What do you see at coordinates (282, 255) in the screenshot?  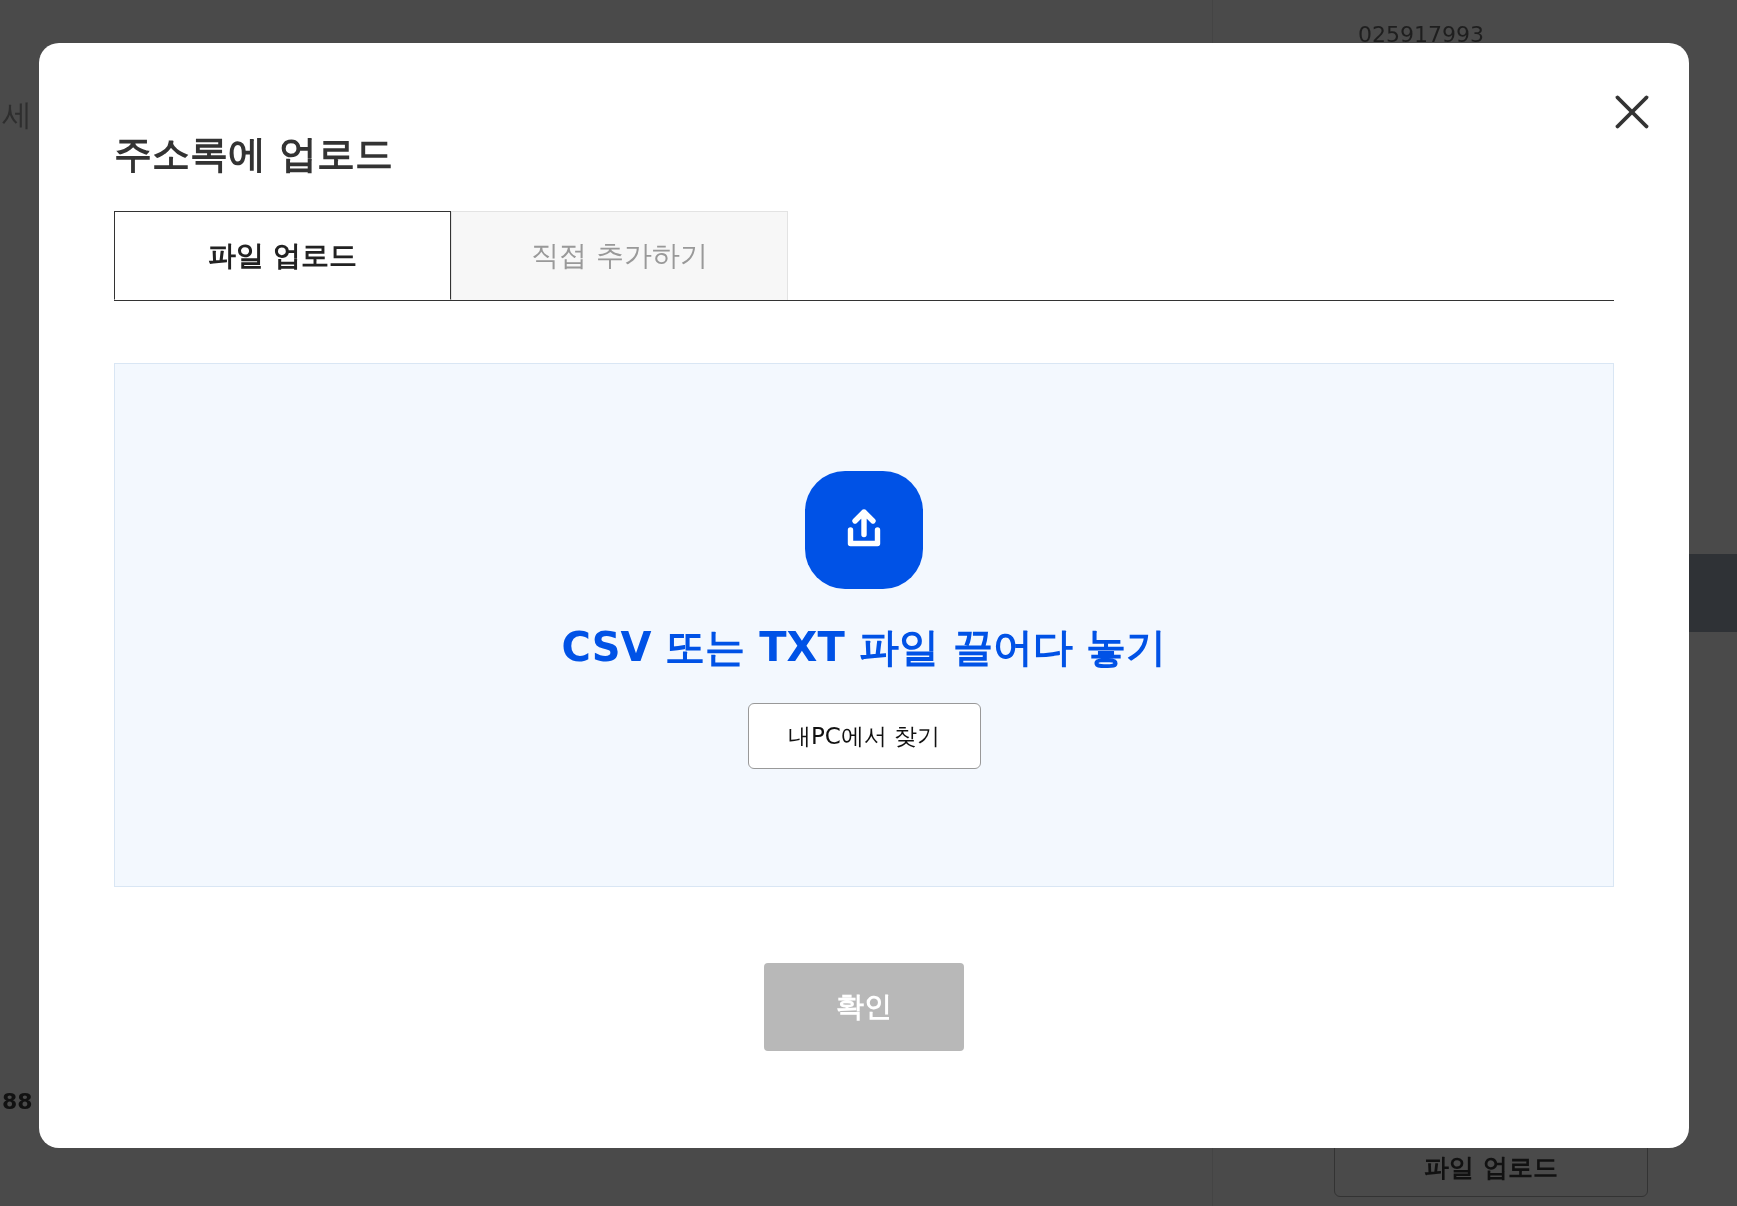 I see `tab: 파일 업로드` at bounding box center [282, 255].